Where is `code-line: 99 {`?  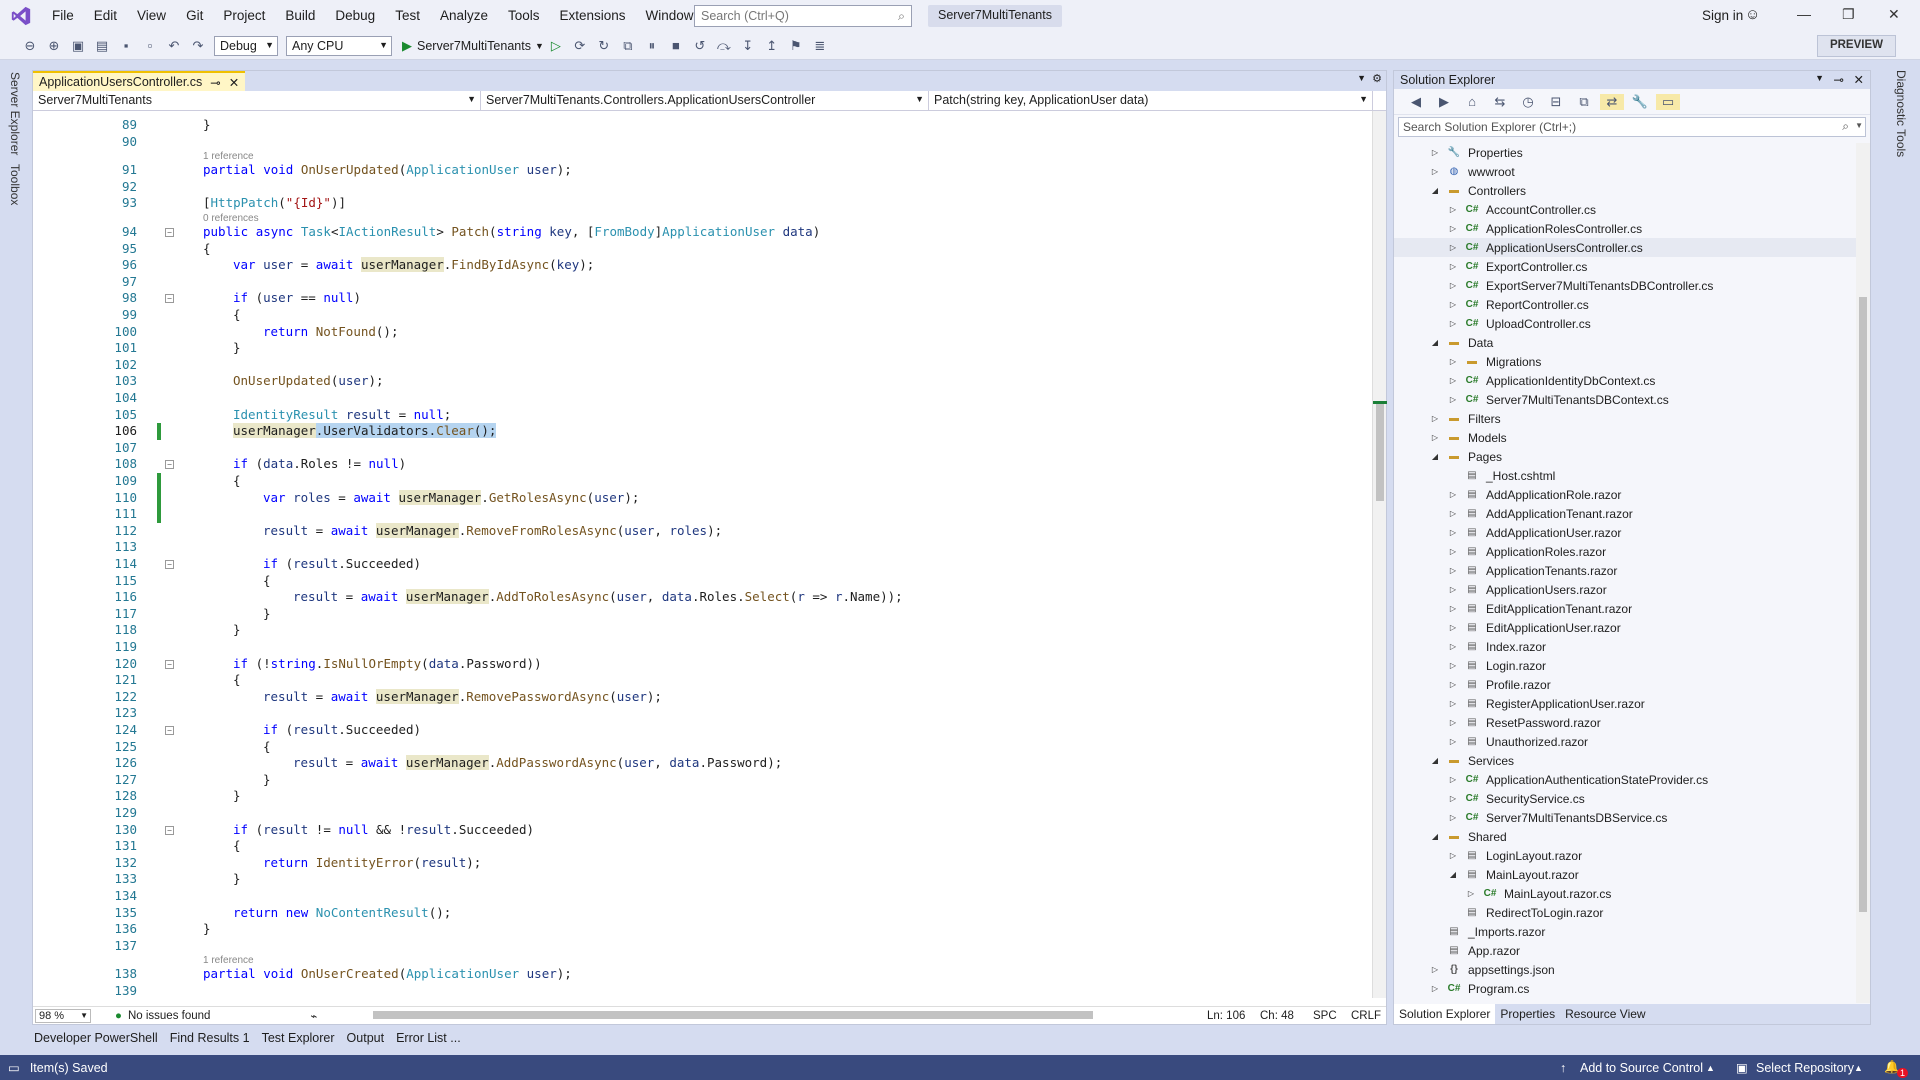 code-line: 99 { is located at coordinates (703, 315).